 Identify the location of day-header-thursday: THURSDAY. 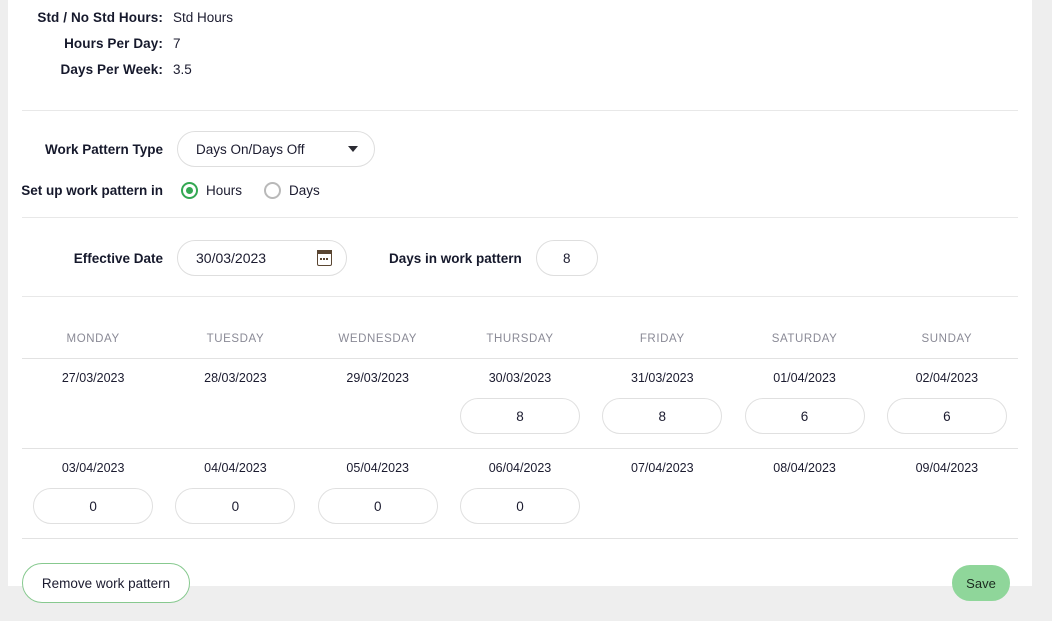
(520, 339).